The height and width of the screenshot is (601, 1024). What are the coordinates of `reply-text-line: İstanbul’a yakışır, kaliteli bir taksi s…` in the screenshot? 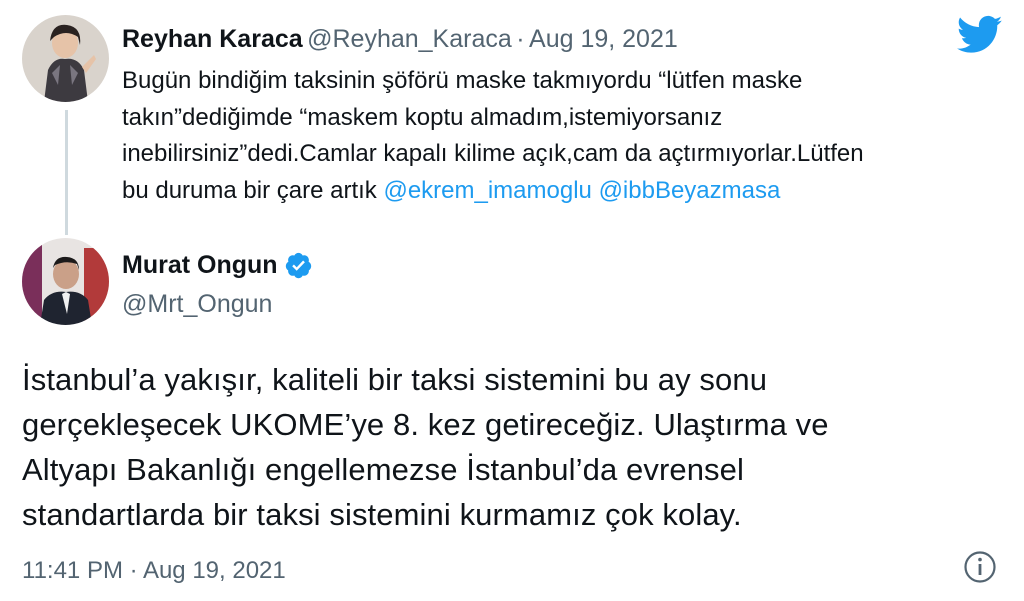 It's located at (395, 379).